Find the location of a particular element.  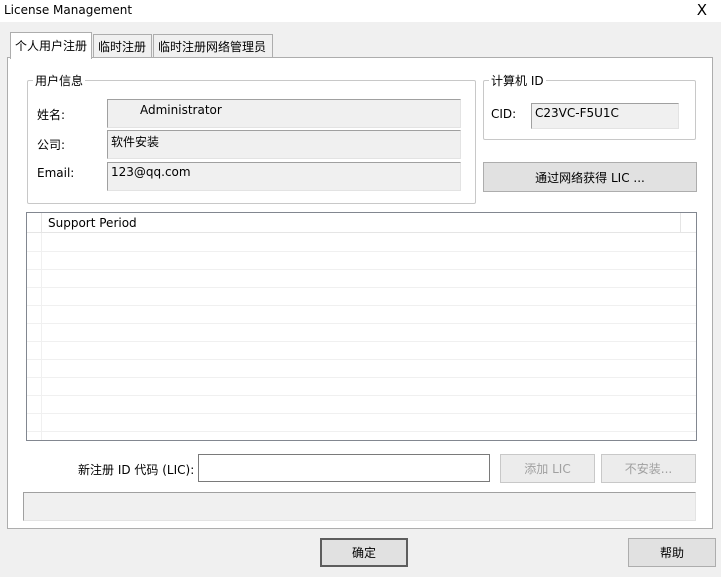

cid-field: C23VC-F5U1C is located at coordinates (605, 116).